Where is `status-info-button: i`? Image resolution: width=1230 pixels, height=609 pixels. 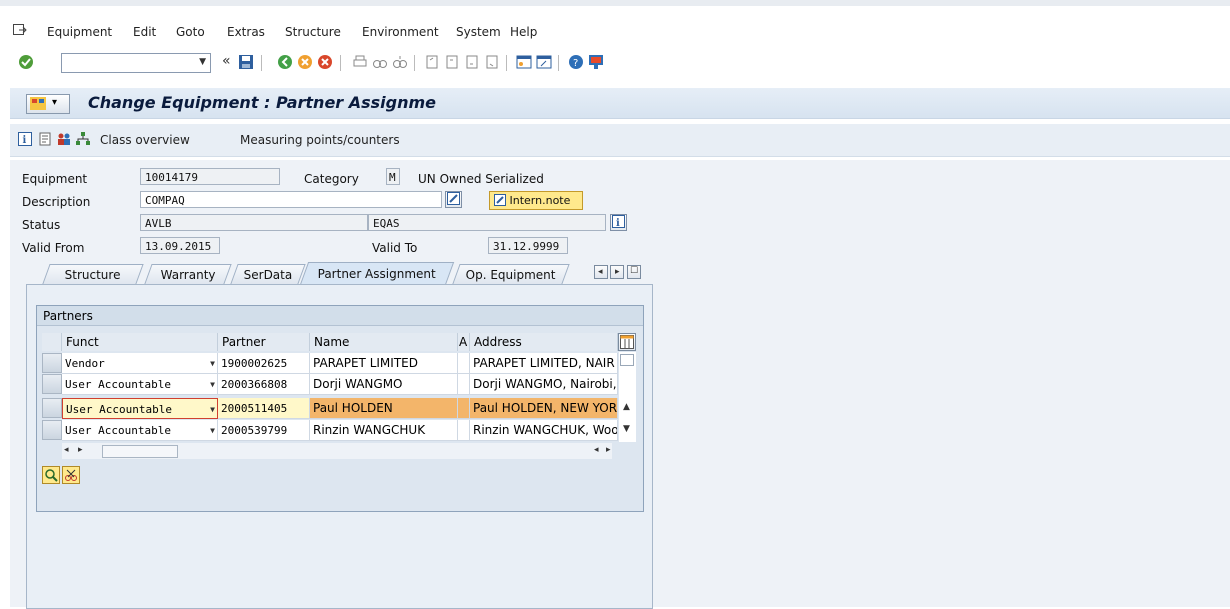 status-info-button: i is located at coordinates (618, 222).